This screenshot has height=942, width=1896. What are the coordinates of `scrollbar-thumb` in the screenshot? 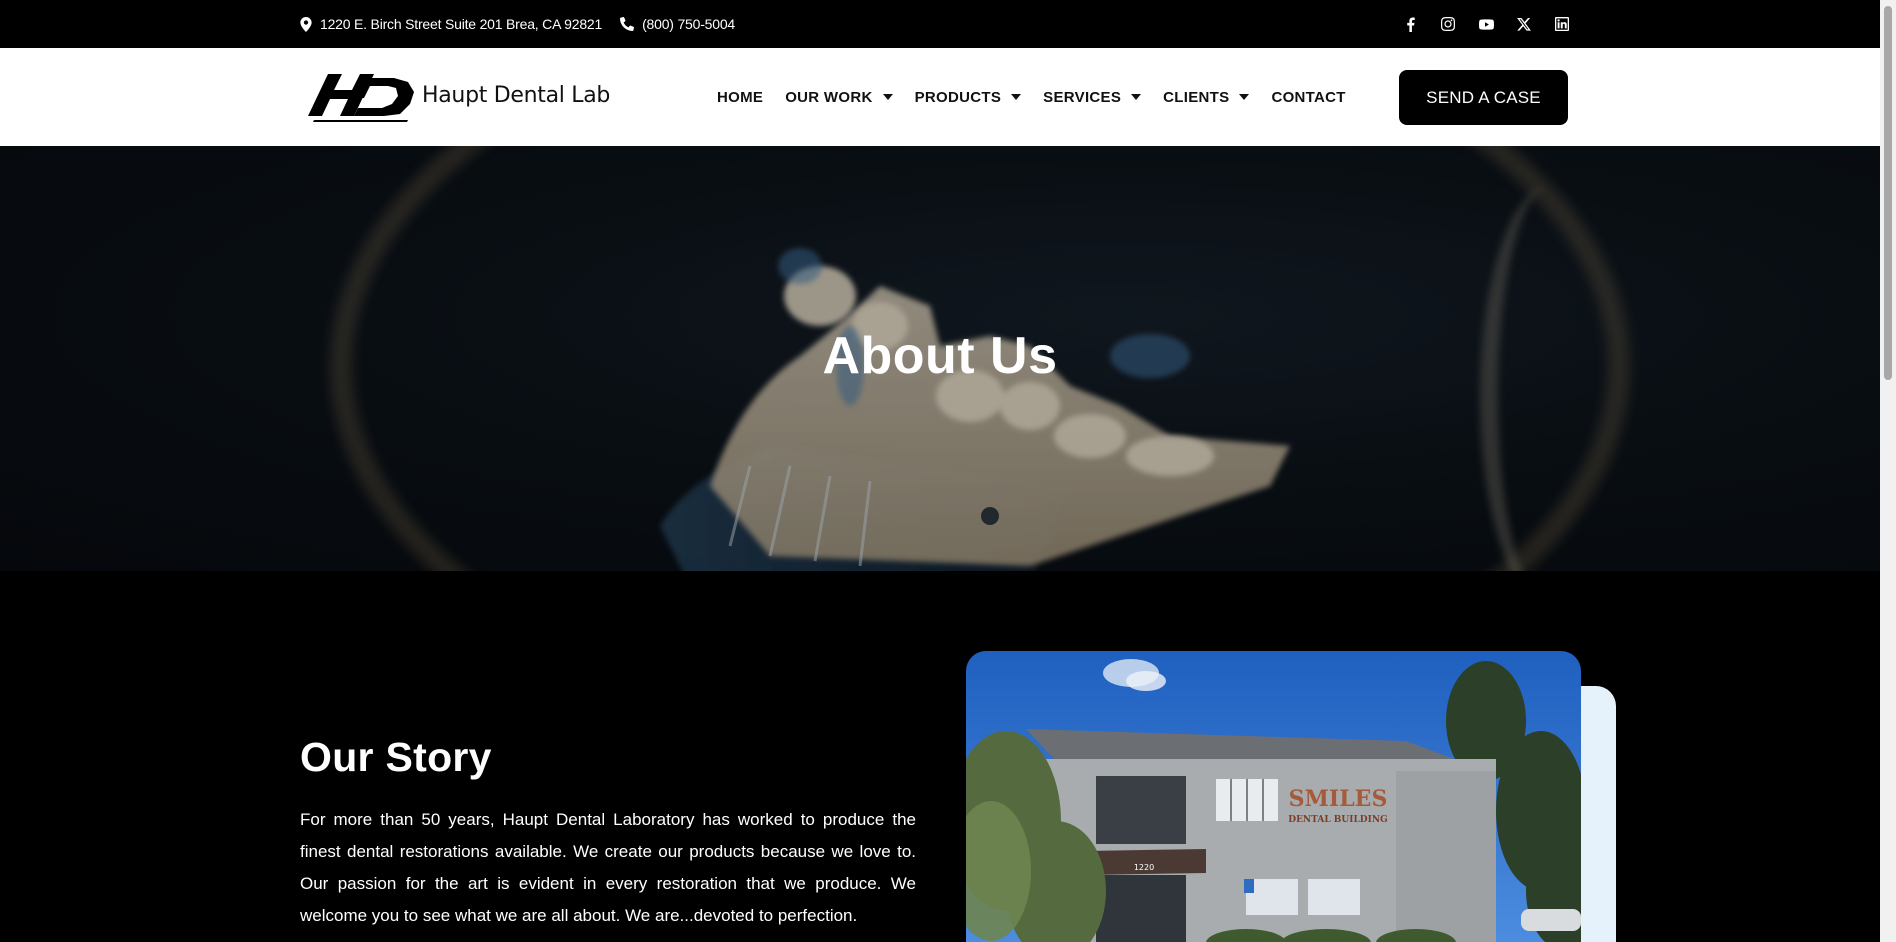 It's located at (1888, 193).